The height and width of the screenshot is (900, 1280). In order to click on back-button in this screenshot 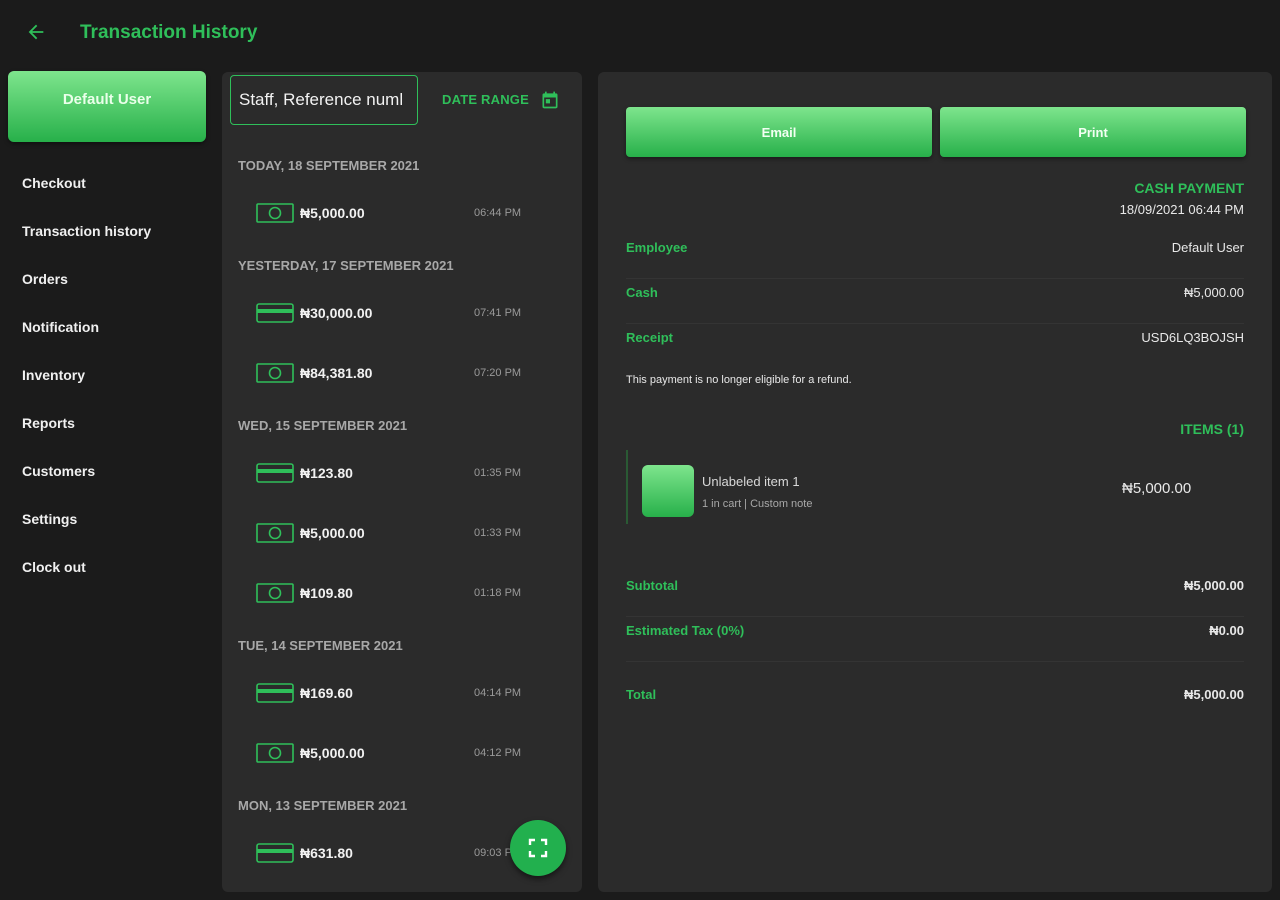, I will do `click(36, 32)`.